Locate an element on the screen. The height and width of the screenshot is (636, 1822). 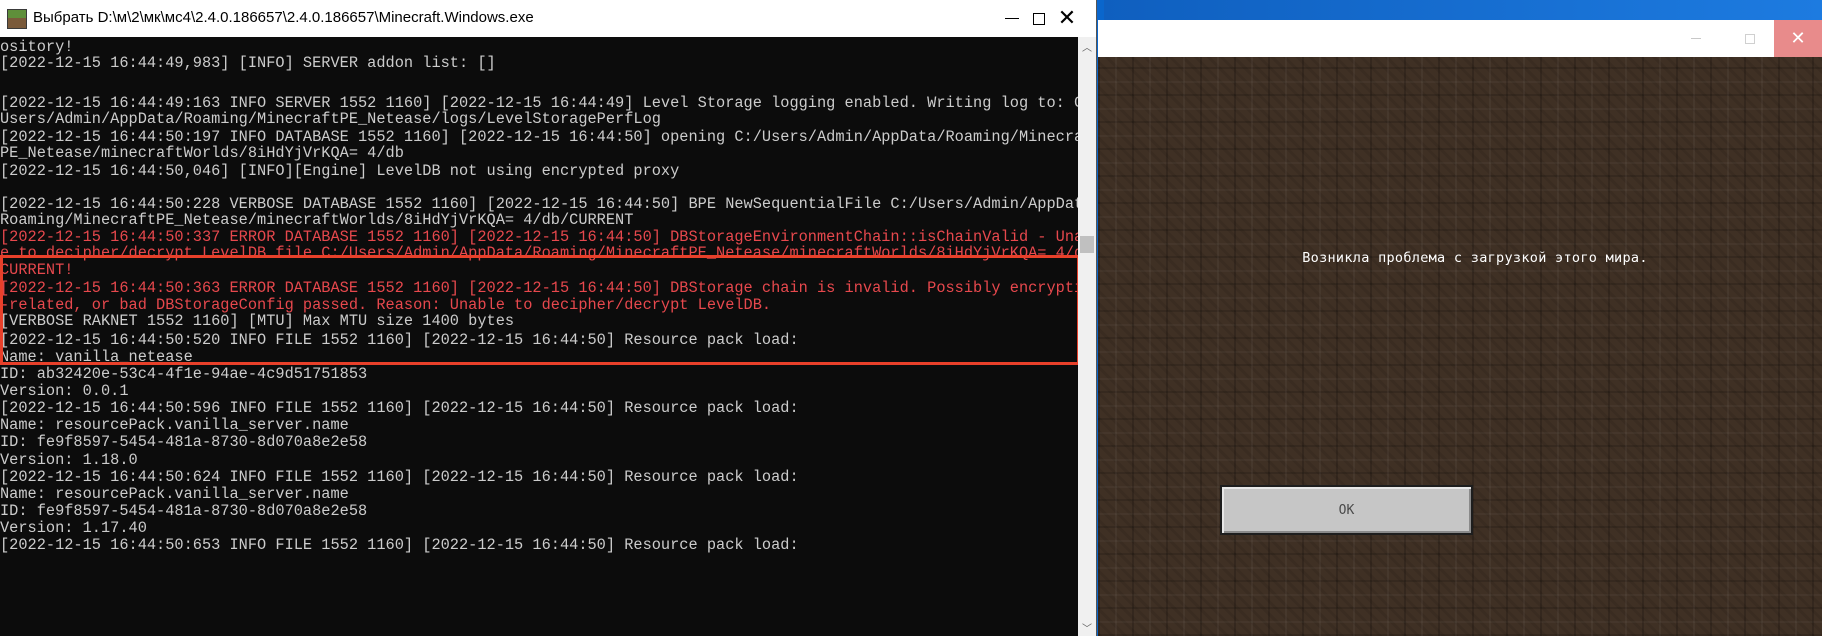
minecraft-maximize-button is located at coordinates (1750, 38).